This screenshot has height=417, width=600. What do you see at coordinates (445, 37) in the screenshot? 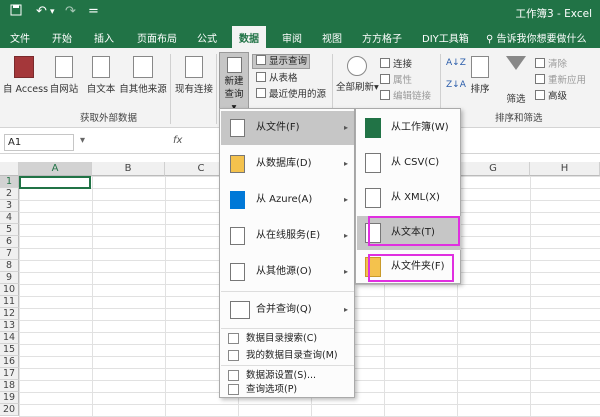
I see `tab-diy-toolbox: DIY工具箱` at bounding box center [445, 37].